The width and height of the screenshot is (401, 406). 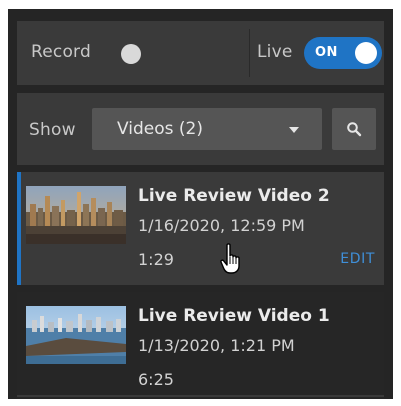 I want to click on live-label: Live, so click(x=275, y=52).